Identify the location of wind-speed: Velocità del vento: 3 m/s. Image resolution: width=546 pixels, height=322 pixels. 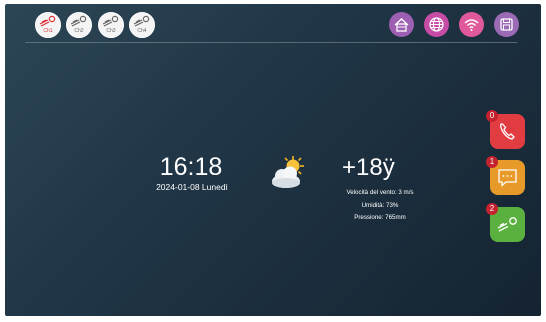
(380, 192).